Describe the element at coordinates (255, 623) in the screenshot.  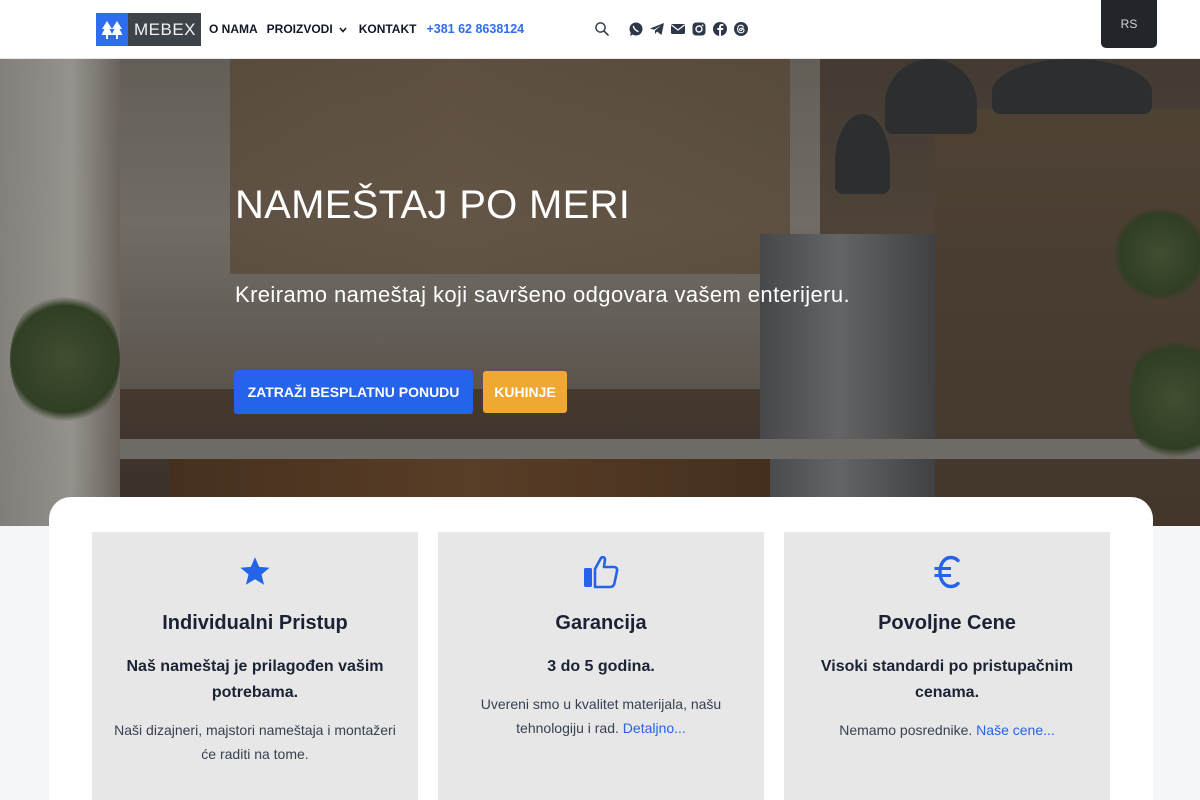
I see `feature-title: Individualni Pristup` at that location.